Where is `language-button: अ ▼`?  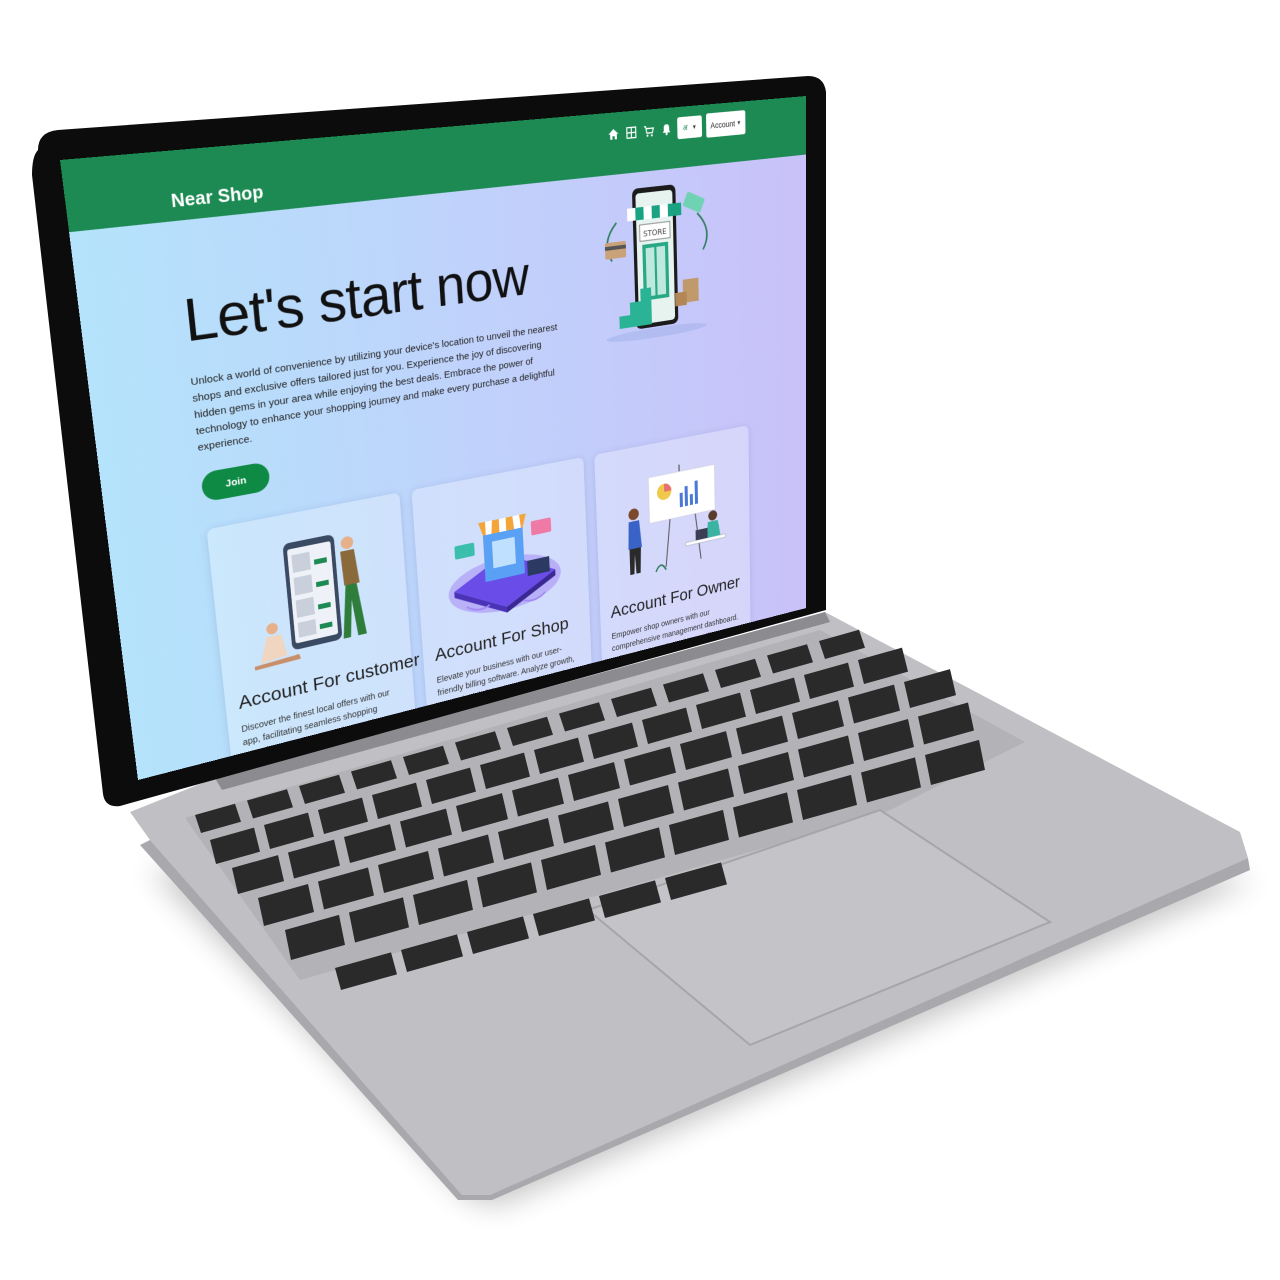 language-button: अ ▼ is located at coordinates (690, 127).